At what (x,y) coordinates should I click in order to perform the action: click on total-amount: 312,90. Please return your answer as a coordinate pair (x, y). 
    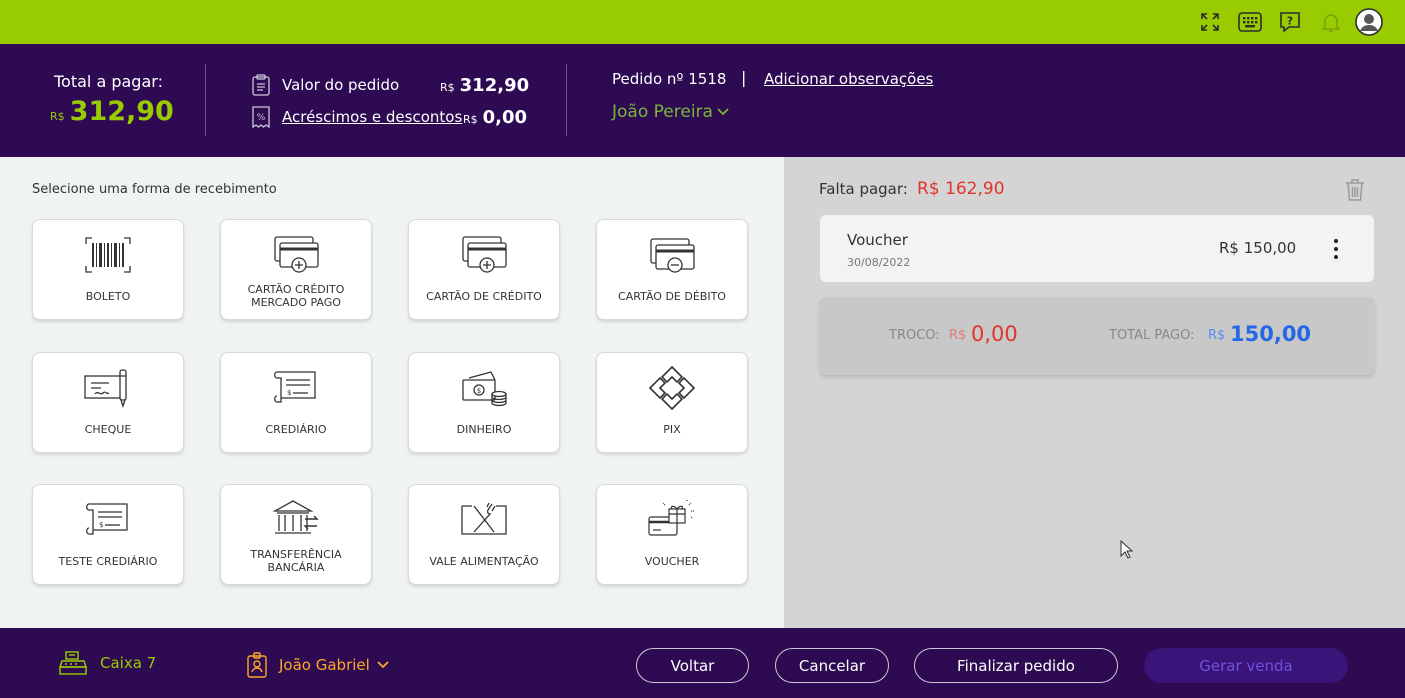
    Looking at the image, I should click on (121, 111).